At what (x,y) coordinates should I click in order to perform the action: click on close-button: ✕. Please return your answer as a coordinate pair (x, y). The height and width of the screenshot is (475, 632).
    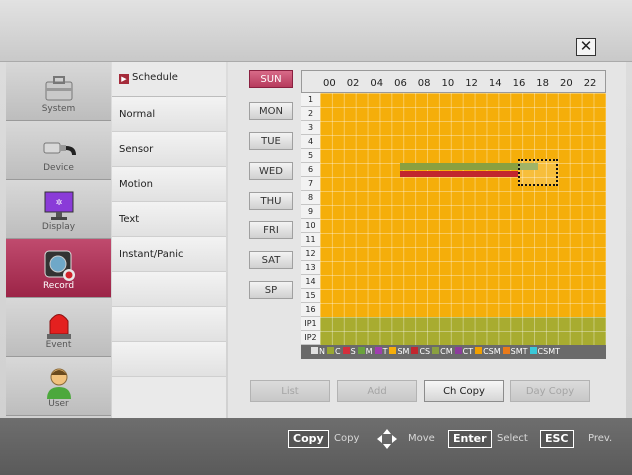
    Looking at the image, I should click on (586, 47).